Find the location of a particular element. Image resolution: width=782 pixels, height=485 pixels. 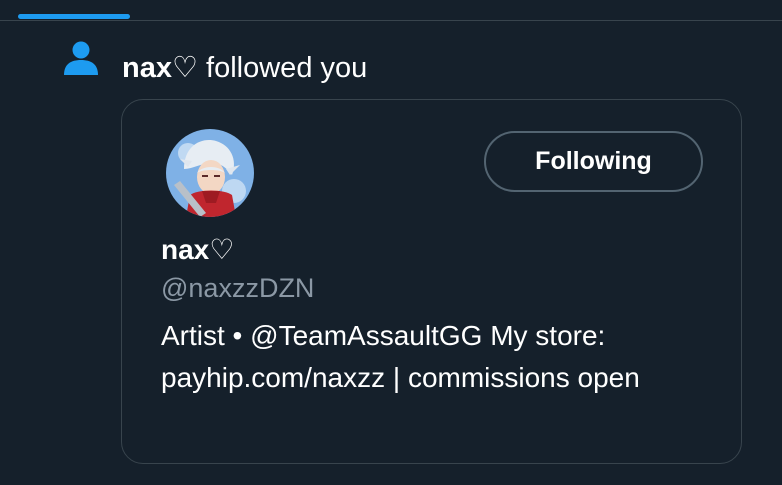

profile-handle: @naxzzDZN is located at coordinates (237, 288).